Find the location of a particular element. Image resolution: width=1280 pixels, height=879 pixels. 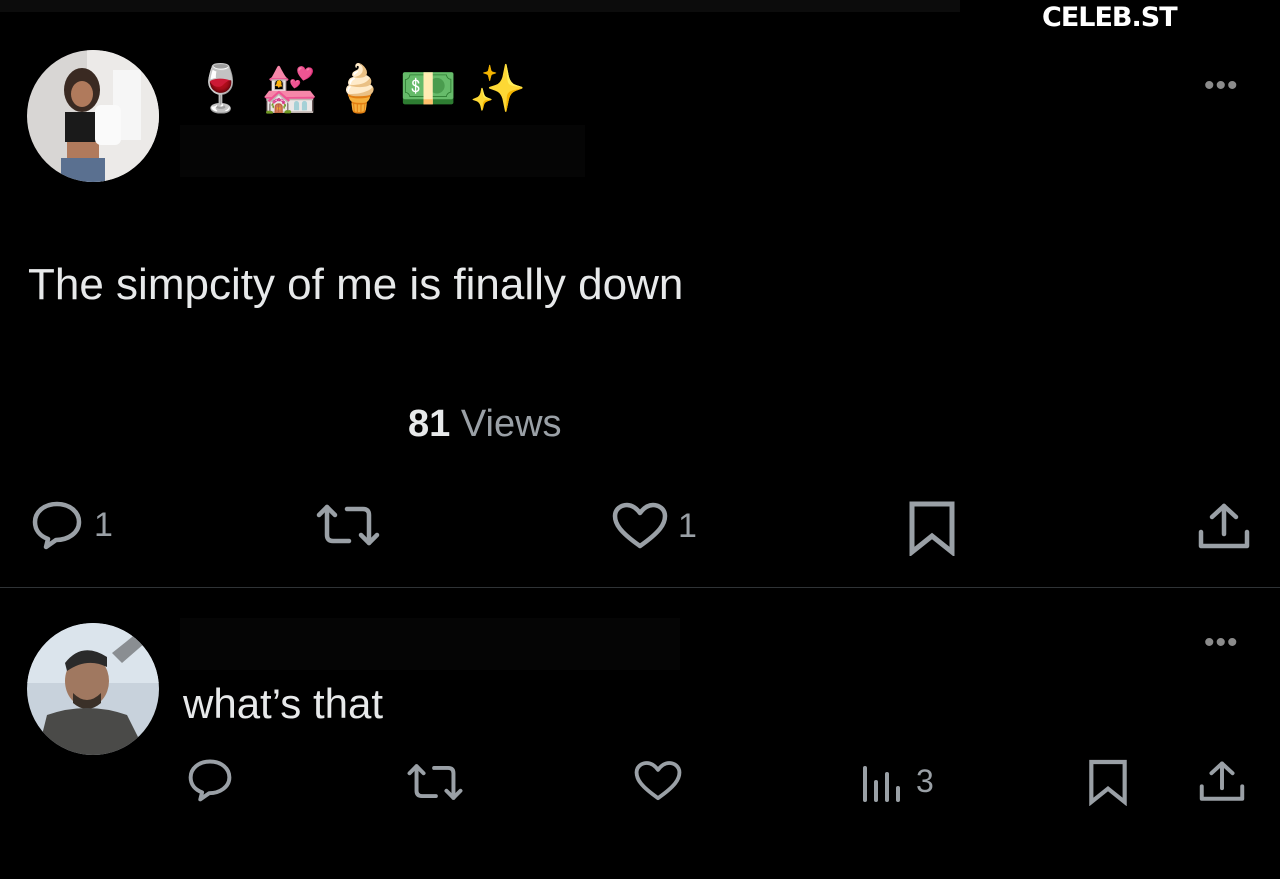

views-count: 81 is located at coordinates (429, 424).